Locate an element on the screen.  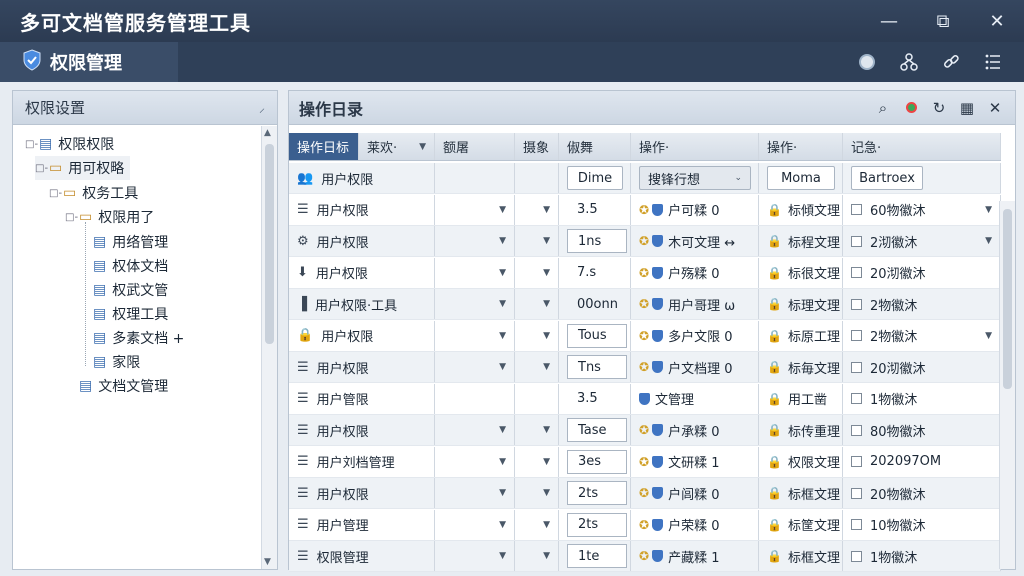
chevron-down-icon: ⌄ is located at coordinates (738, 178).